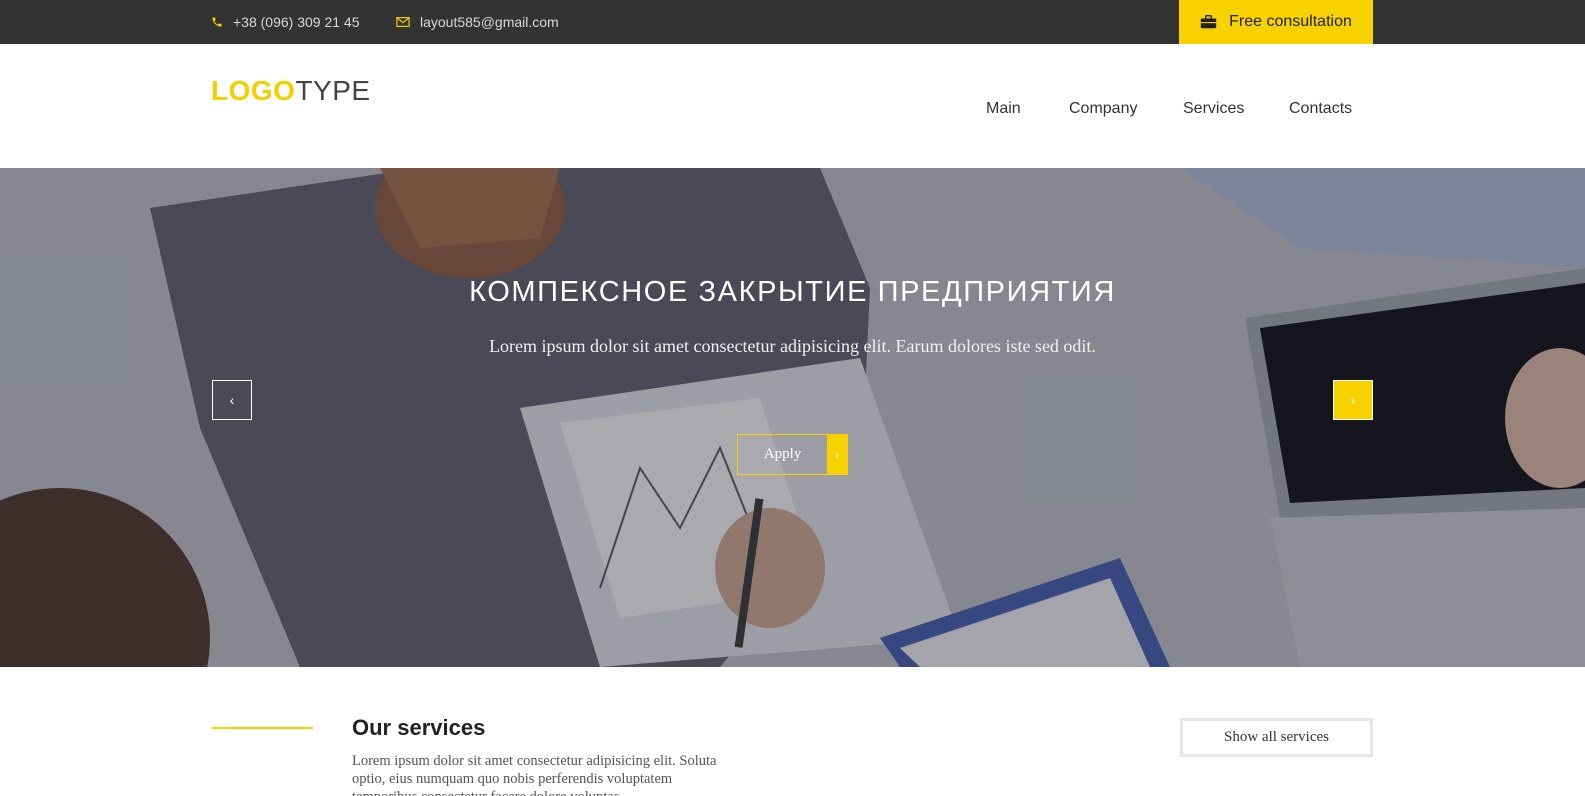  What do you see at coordinates (792, 292) in the screenshot?
I see `hero-title: КОМПЕКСНОЕ ЗАКРЫТИЕ ПРЕДПРИЯТИЯ` at bounding box center [792, 292].